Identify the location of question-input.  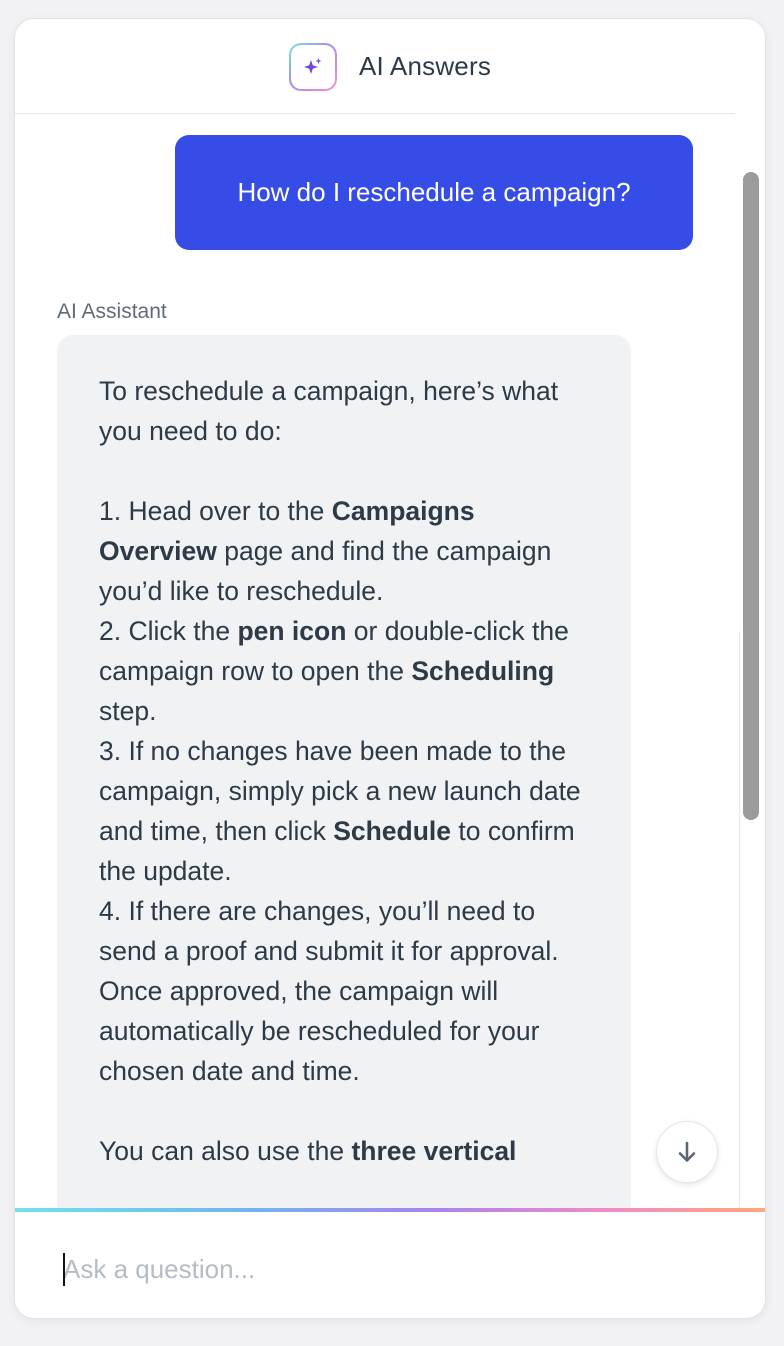
(388, 1269).